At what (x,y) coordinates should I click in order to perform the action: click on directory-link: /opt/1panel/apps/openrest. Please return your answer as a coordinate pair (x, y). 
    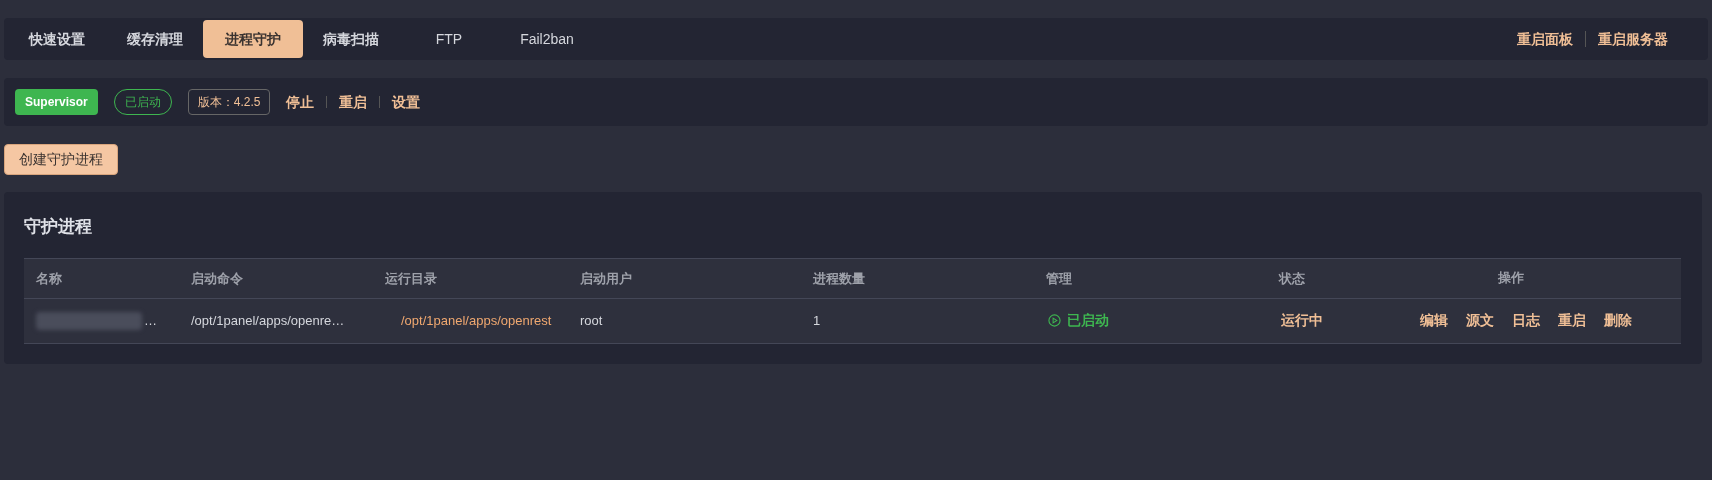
    Looking at the image, I should click on (476, 320).